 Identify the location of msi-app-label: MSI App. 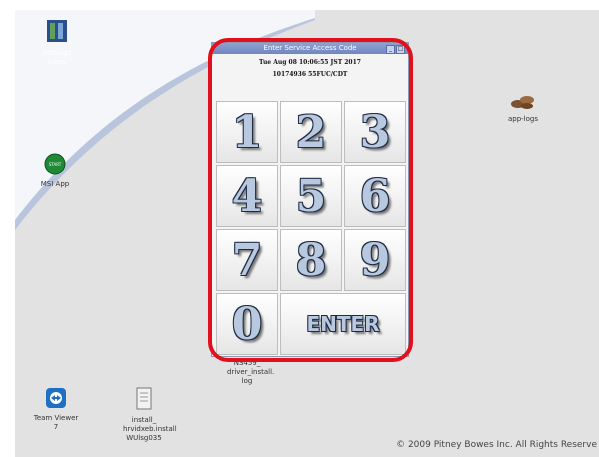
(55, 184).